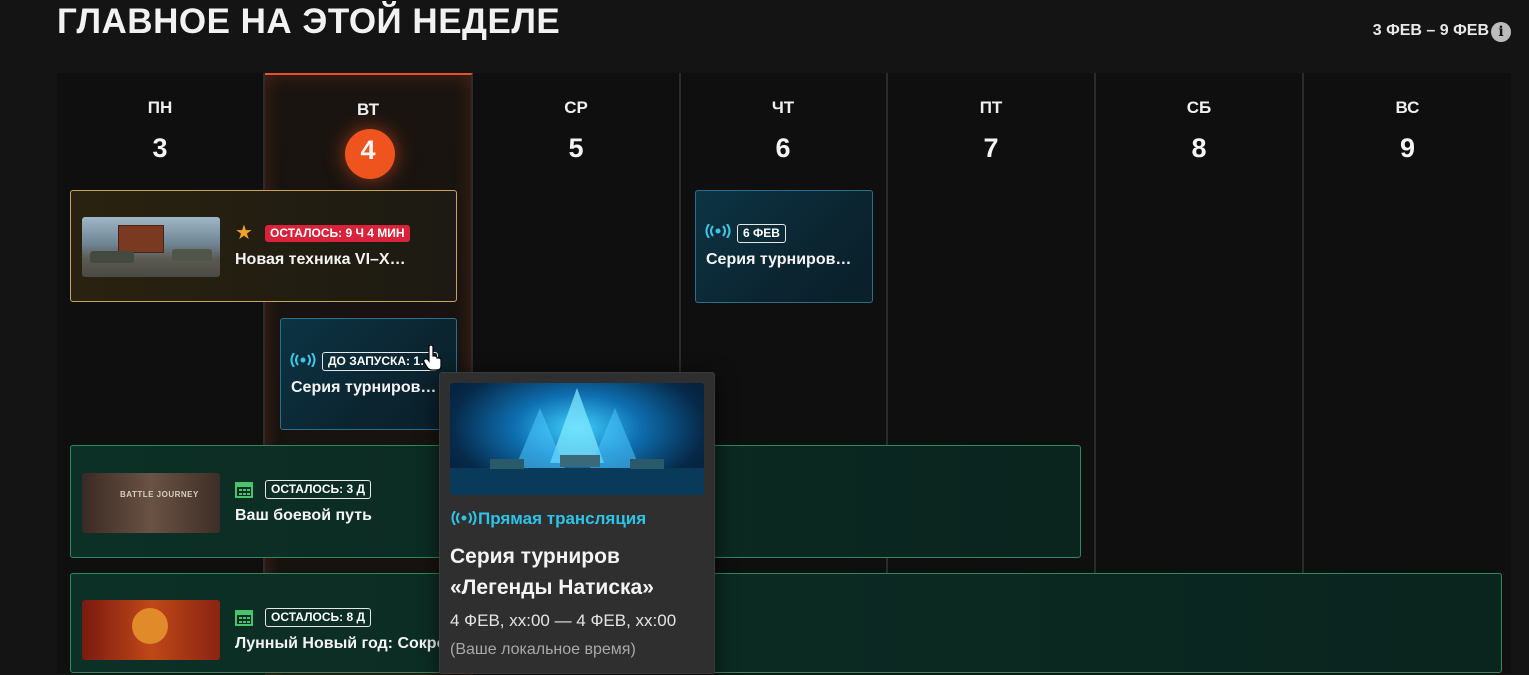 This screenshot has height=675, width=1529. I want to click on event-thumbnail: BATTLE JOURNEY, so click(151, 503).